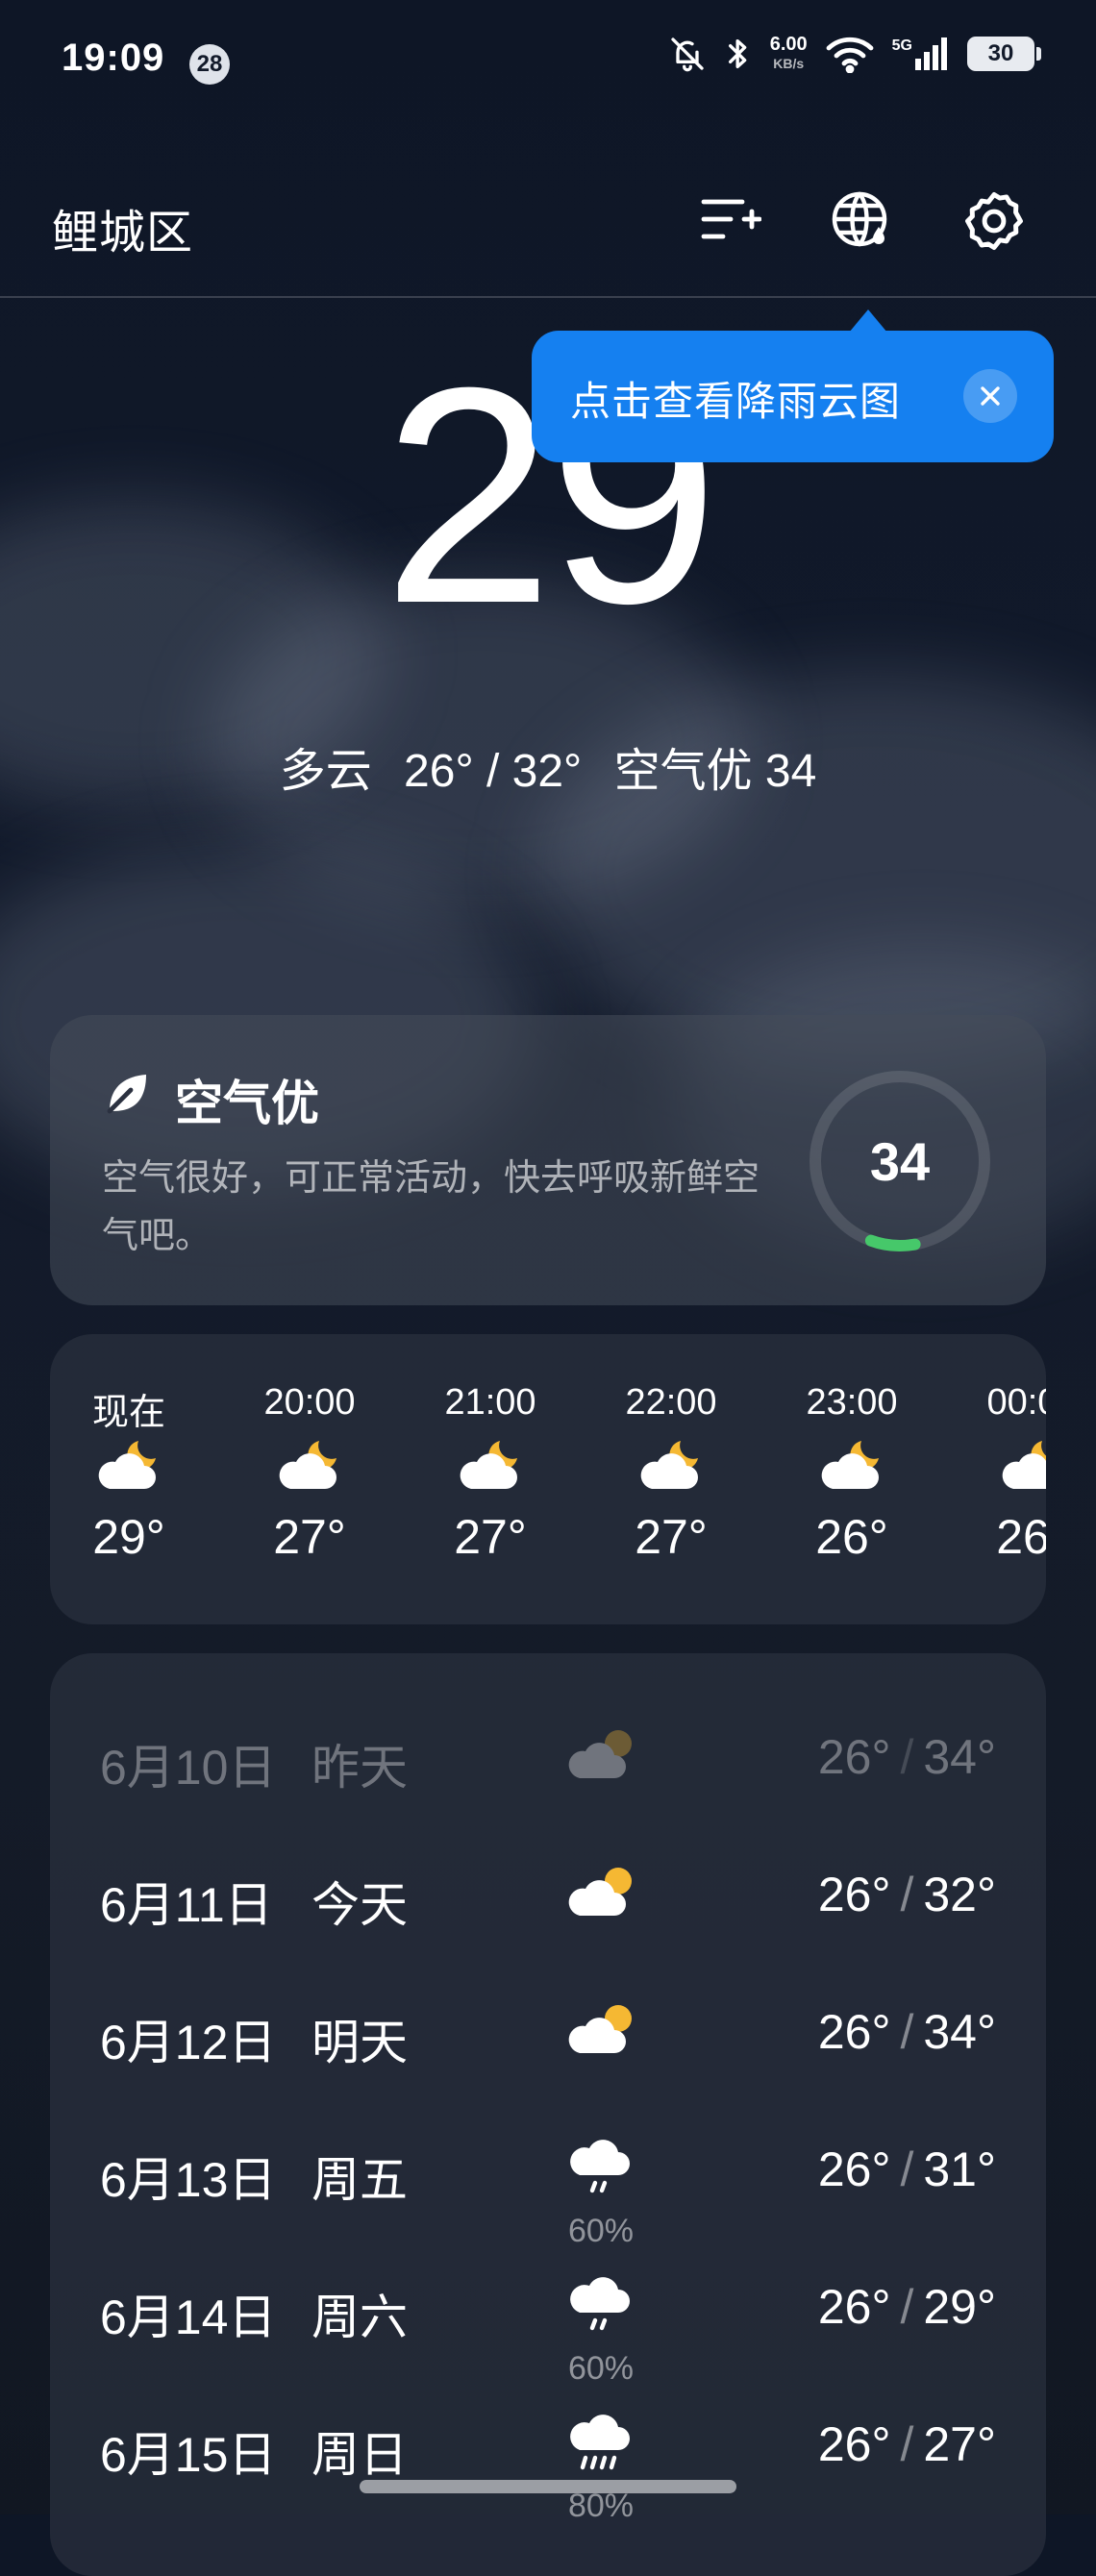 This screenshot has height=2576, width=1096. I want to click on daily-high: 32°, so click(959, 1895).